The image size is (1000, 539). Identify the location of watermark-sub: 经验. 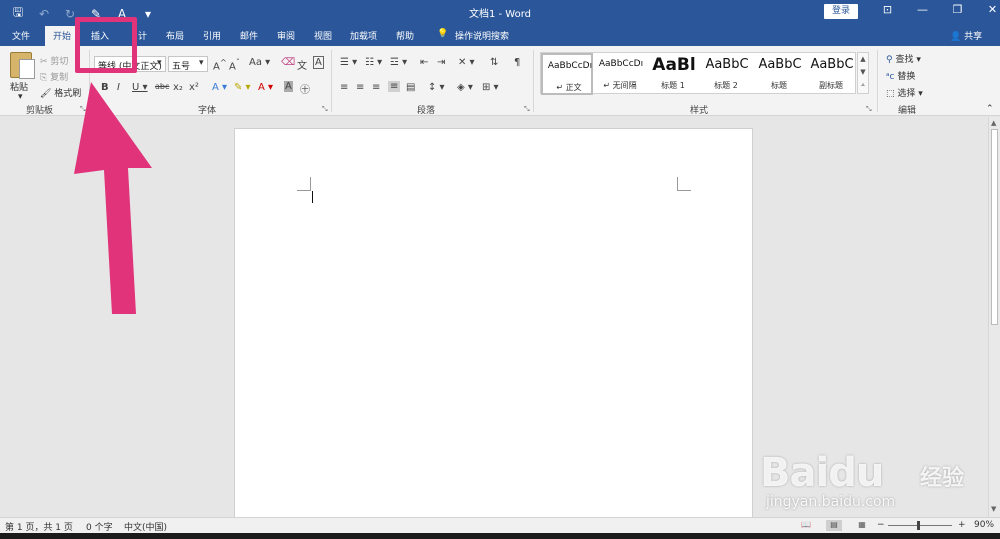
(942, 478).